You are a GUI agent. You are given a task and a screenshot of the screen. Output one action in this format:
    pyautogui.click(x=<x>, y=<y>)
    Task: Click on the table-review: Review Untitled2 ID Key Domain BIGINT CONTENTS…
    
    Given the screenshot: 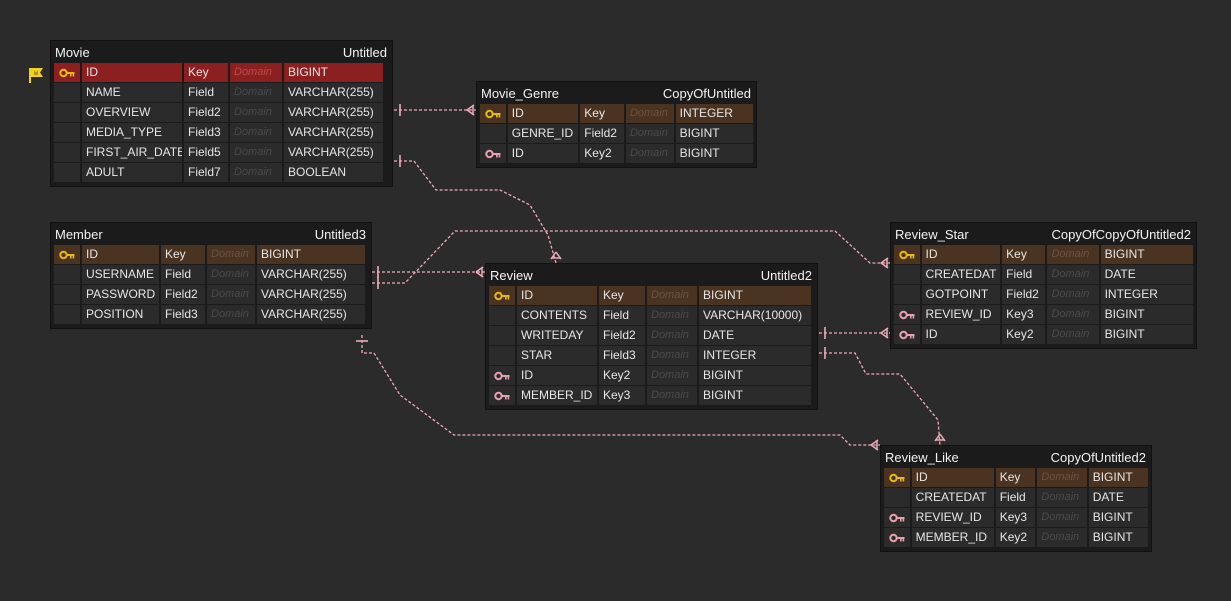 What is the action you would take?
    pyautogui.click(x=651, y=336)
    